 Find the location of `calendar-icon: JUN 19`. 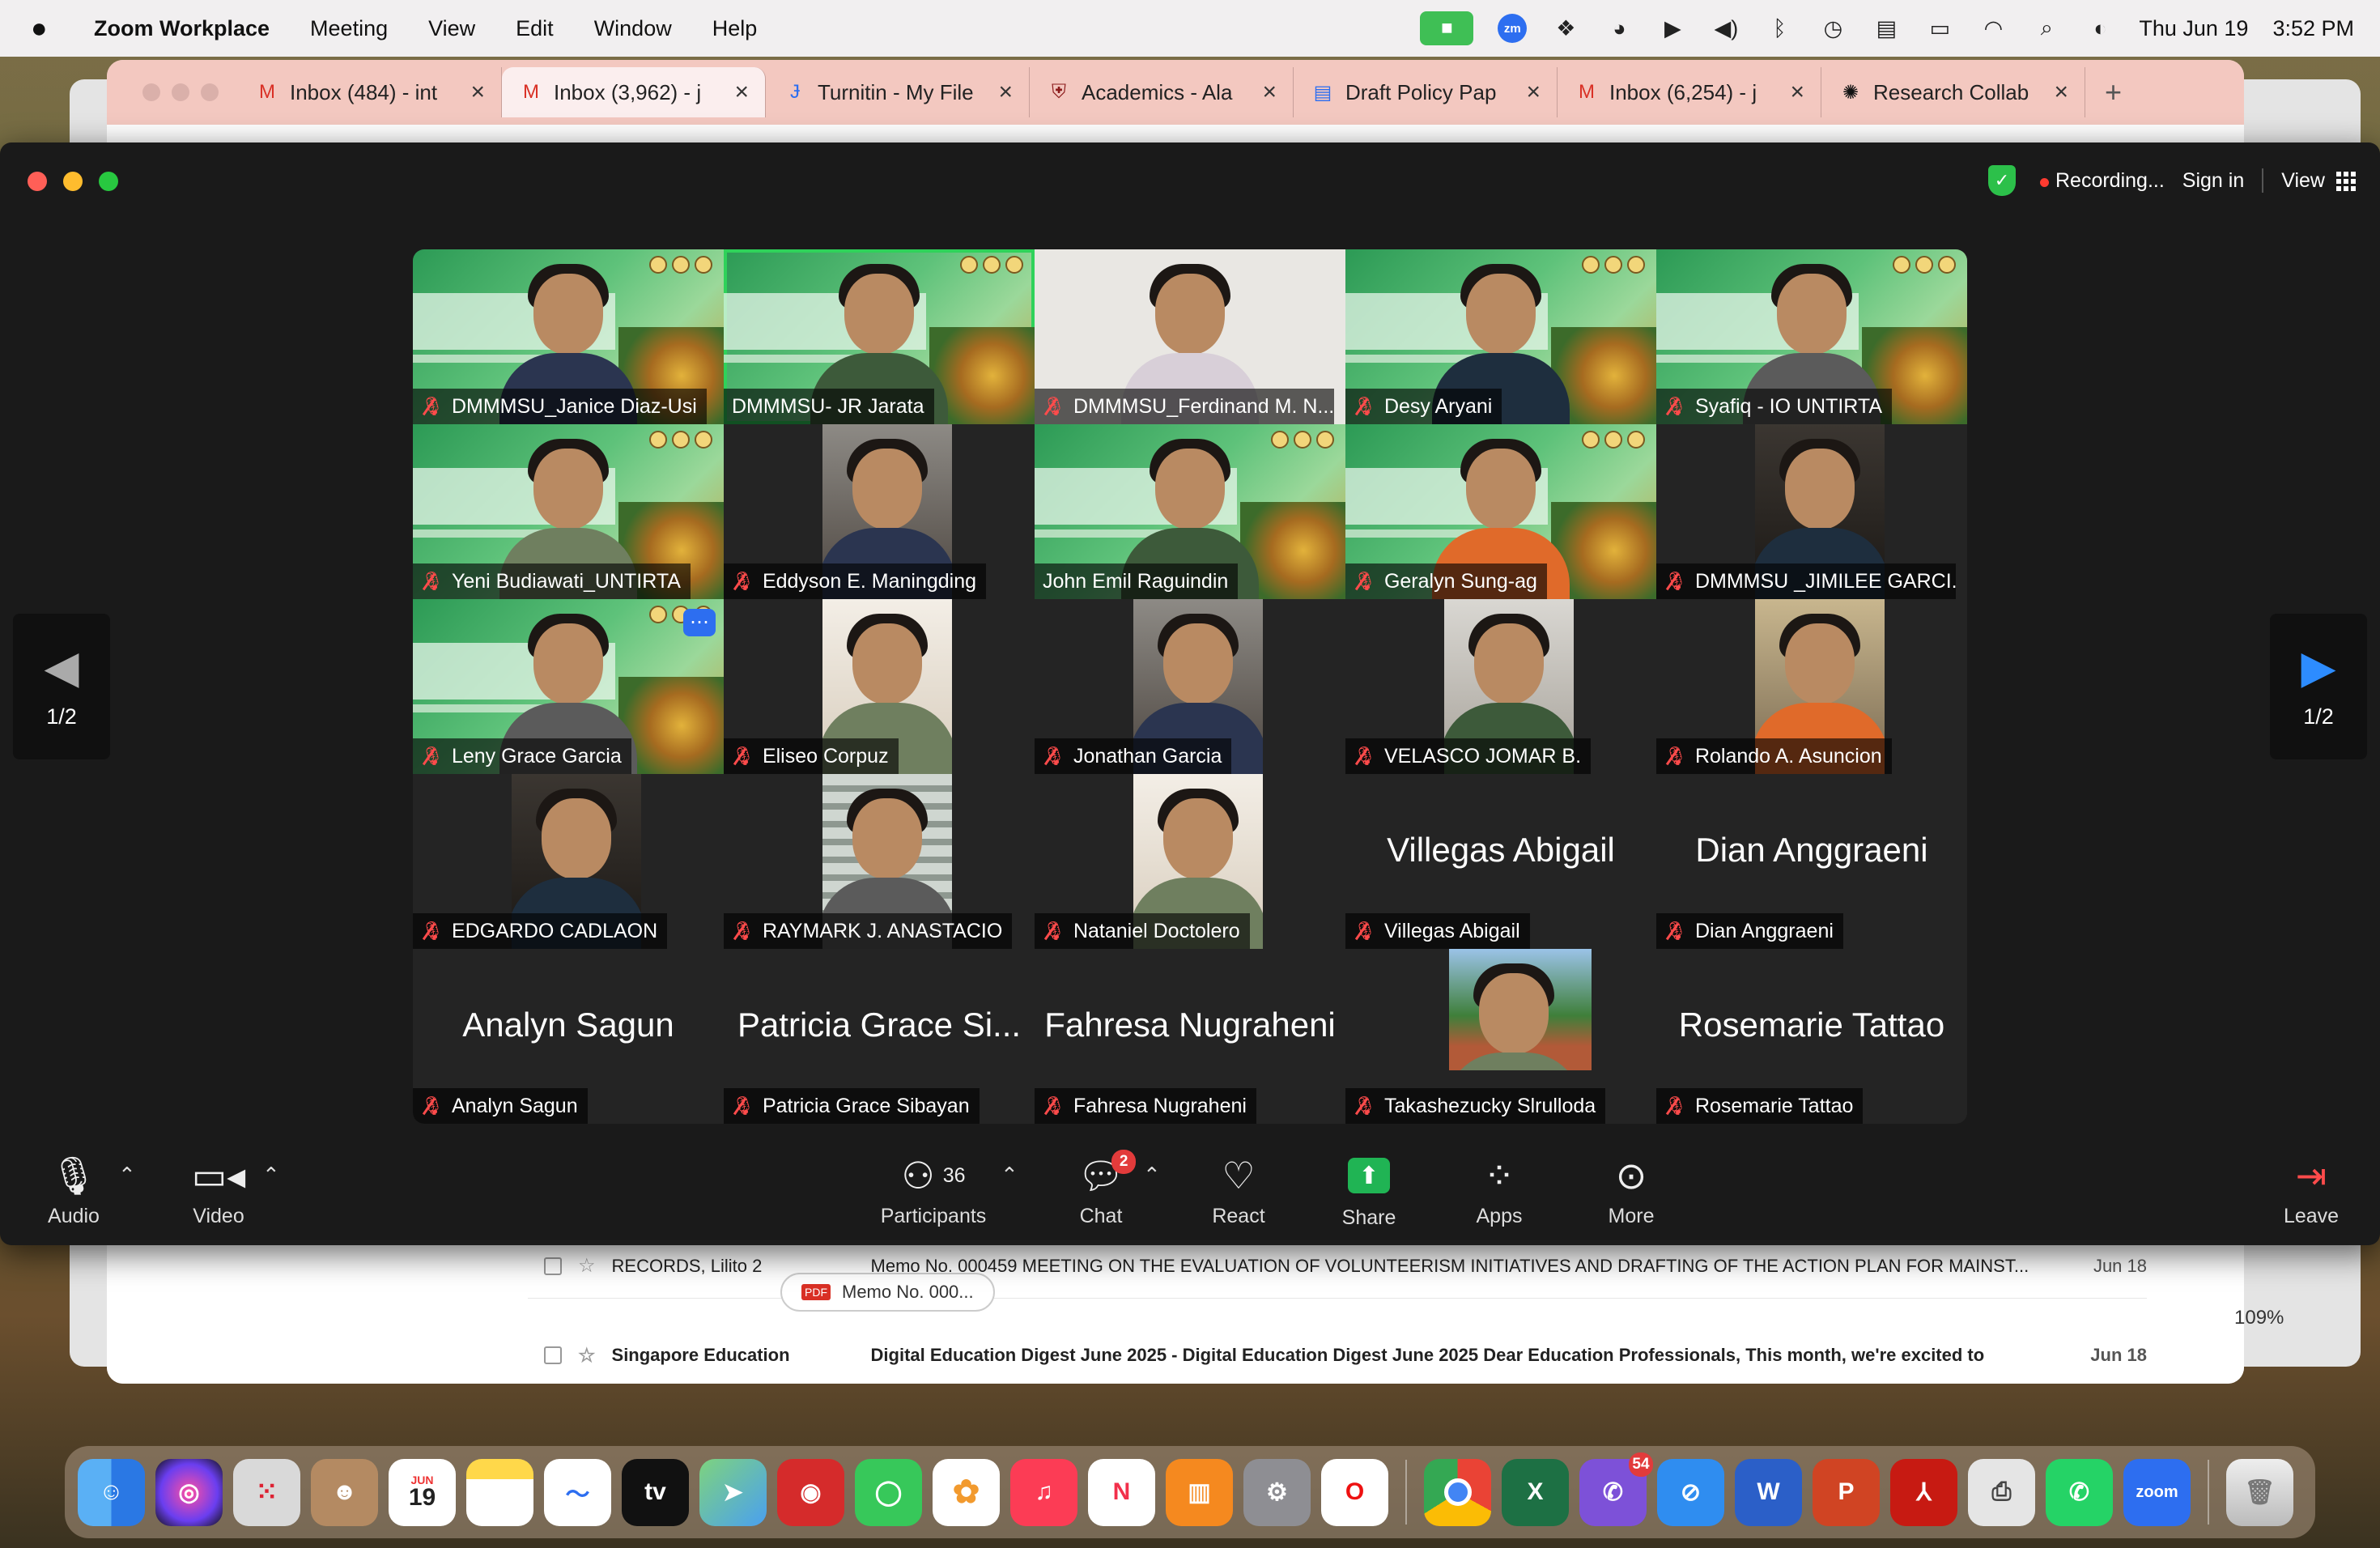

calendar-icon: JUN 19 is located at coordinates (422, 1492).